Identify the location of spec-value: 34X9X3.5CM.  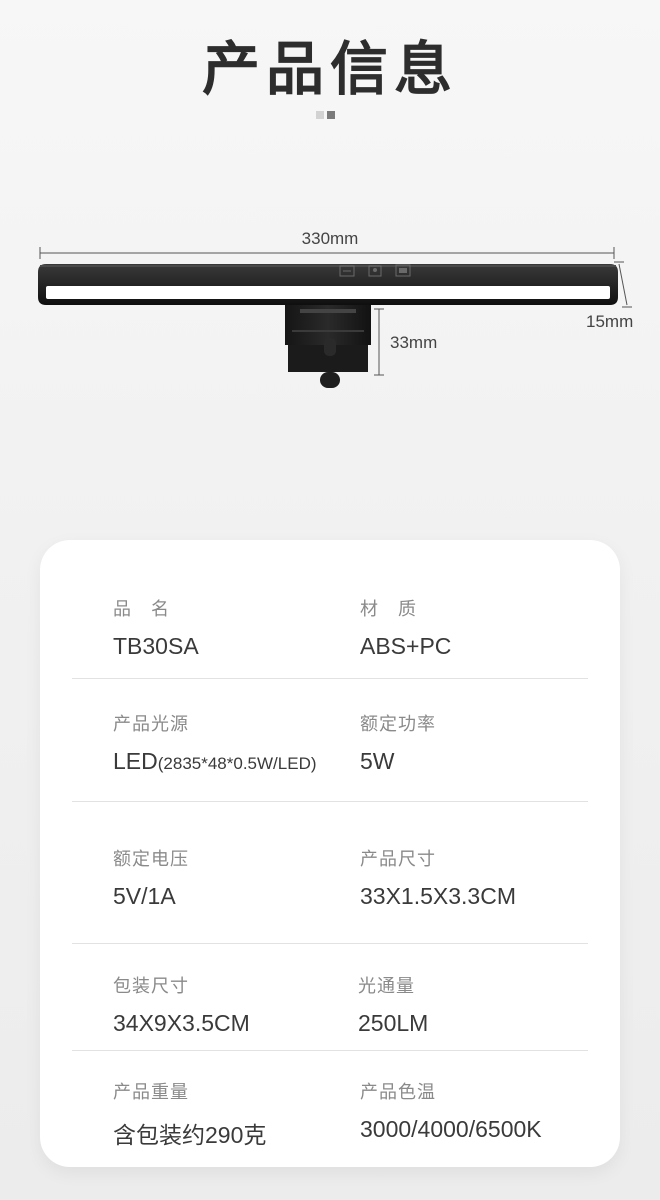
(181, 1023).